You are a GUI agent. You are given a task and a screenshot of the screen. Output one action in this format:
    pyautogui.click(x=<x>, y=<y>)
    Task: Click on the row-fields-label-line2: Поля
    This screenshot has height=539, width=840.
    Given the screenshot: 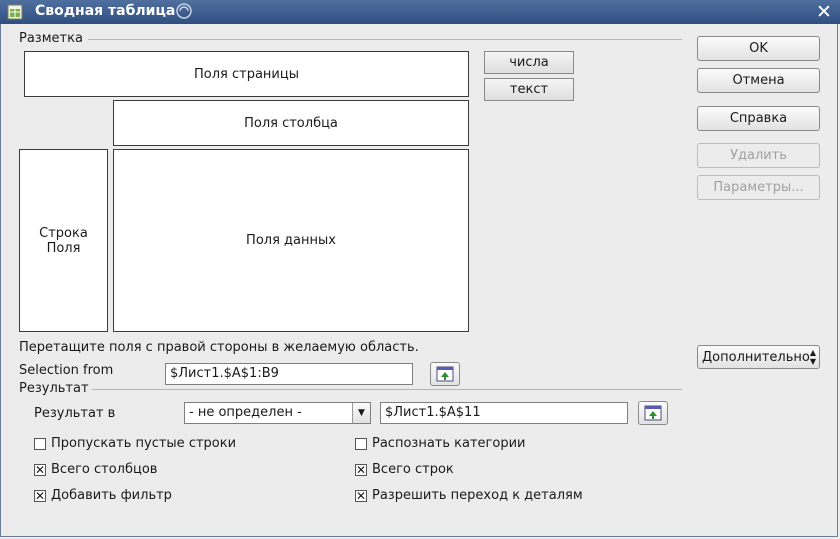 What is the action you would take?
    pyautogui.click(x=63, y=248)
    